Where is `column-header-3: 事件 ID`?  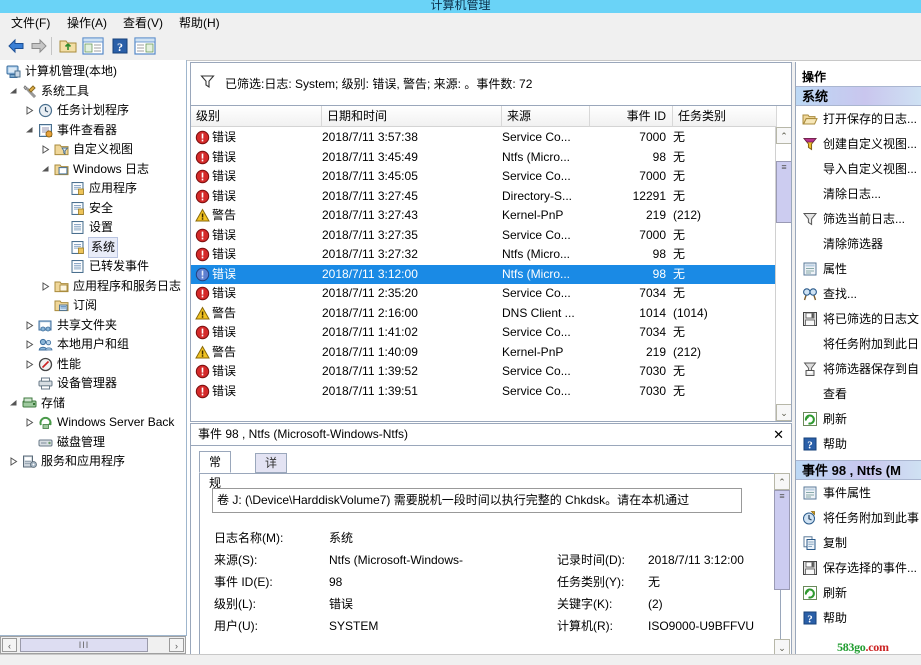
column-header-3: 事件 ID is located at coordinates (631, 116).